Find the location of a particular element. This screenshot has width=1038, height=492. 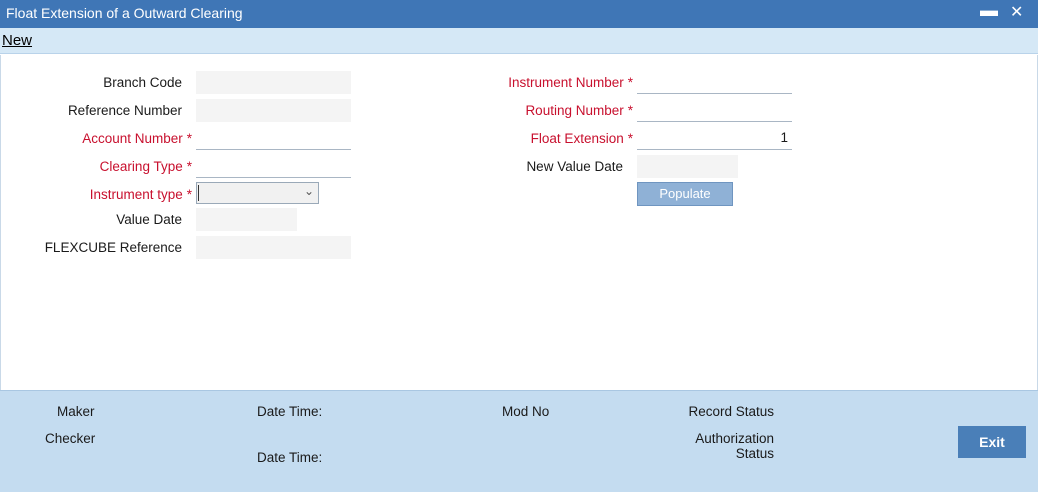

clearing-type-label: Clearing Type * is located at coordinates (145, 166).